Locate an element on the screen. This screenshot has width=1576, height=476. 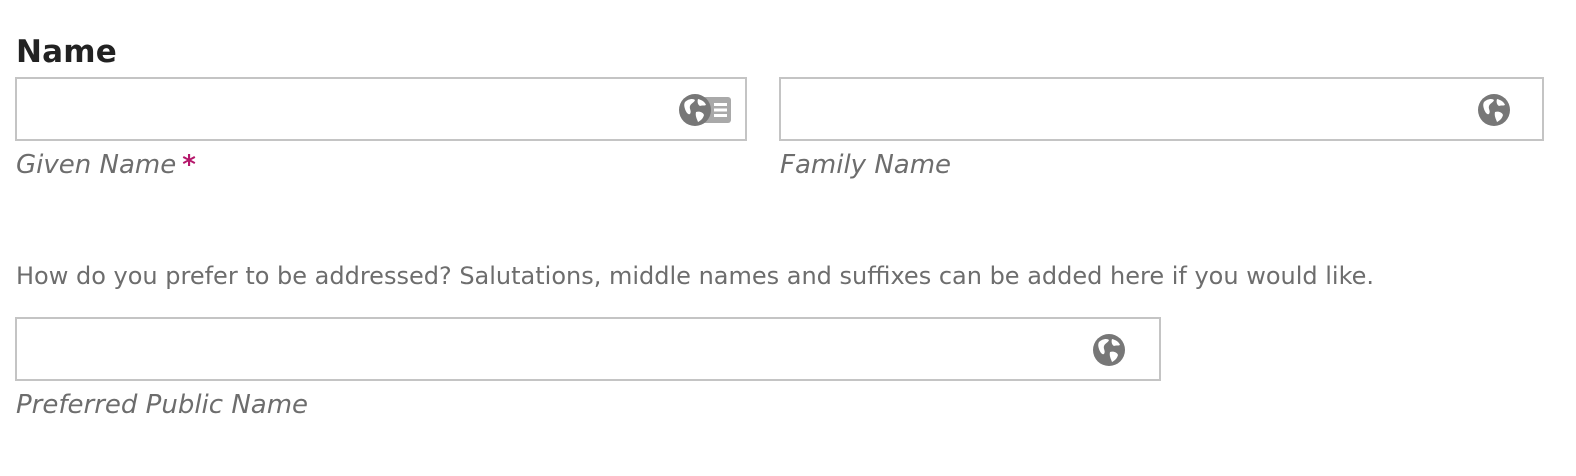
section-title: Name is located at coordinates (66, 52).